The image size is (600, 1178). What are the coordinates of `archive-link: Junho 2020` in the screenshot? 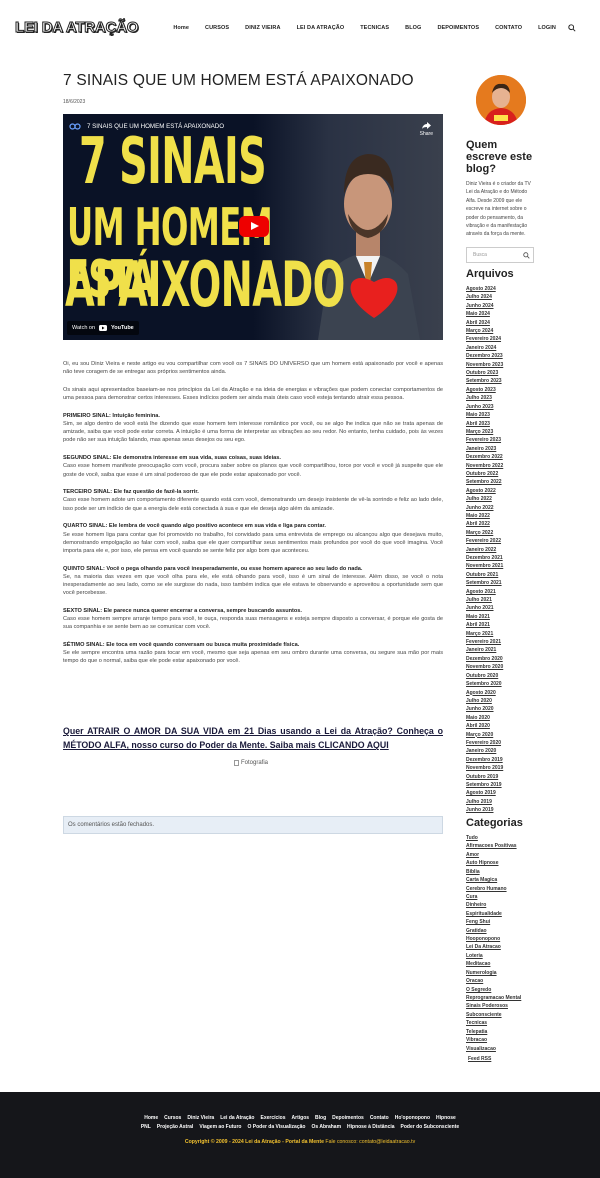 It's located at (484, 709).